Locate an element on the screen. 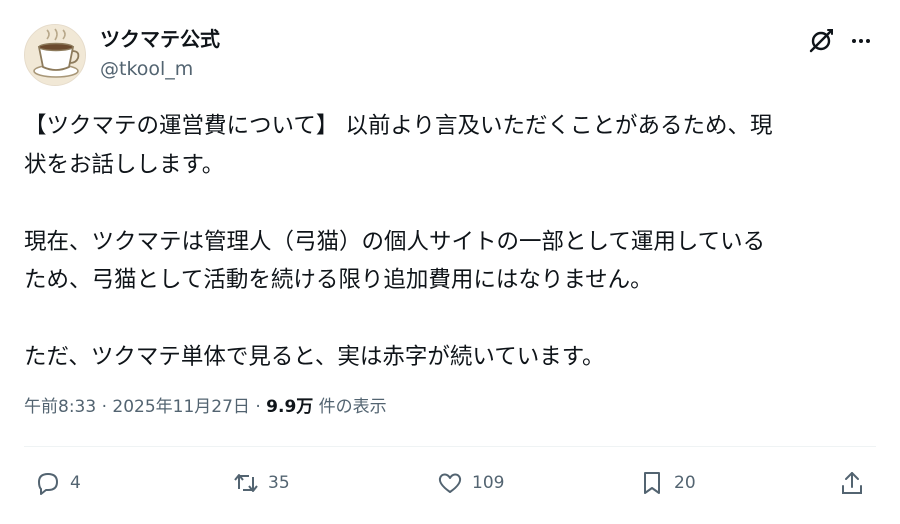 The width and height of the screenshot is (900, 524). post-meta: 午前8:33 · 2025年11月27日 · 9.9万 件の表示 is located at coordinates (205, 407).